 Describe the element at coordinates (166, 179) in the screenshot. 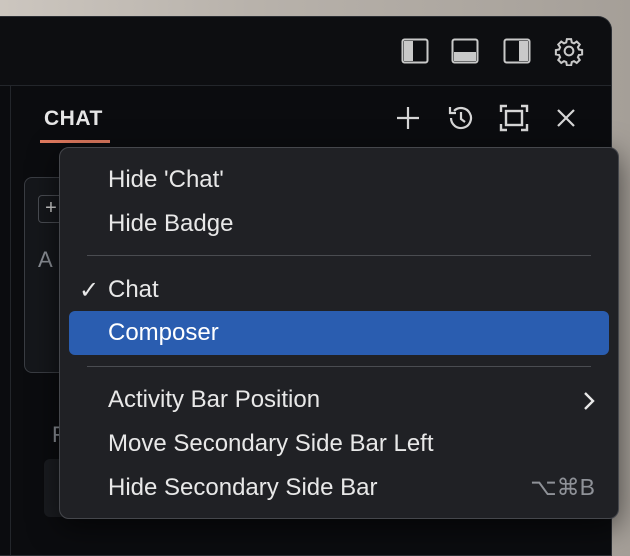

I see `menu-item-label: Hide 'Chat'` at that location.